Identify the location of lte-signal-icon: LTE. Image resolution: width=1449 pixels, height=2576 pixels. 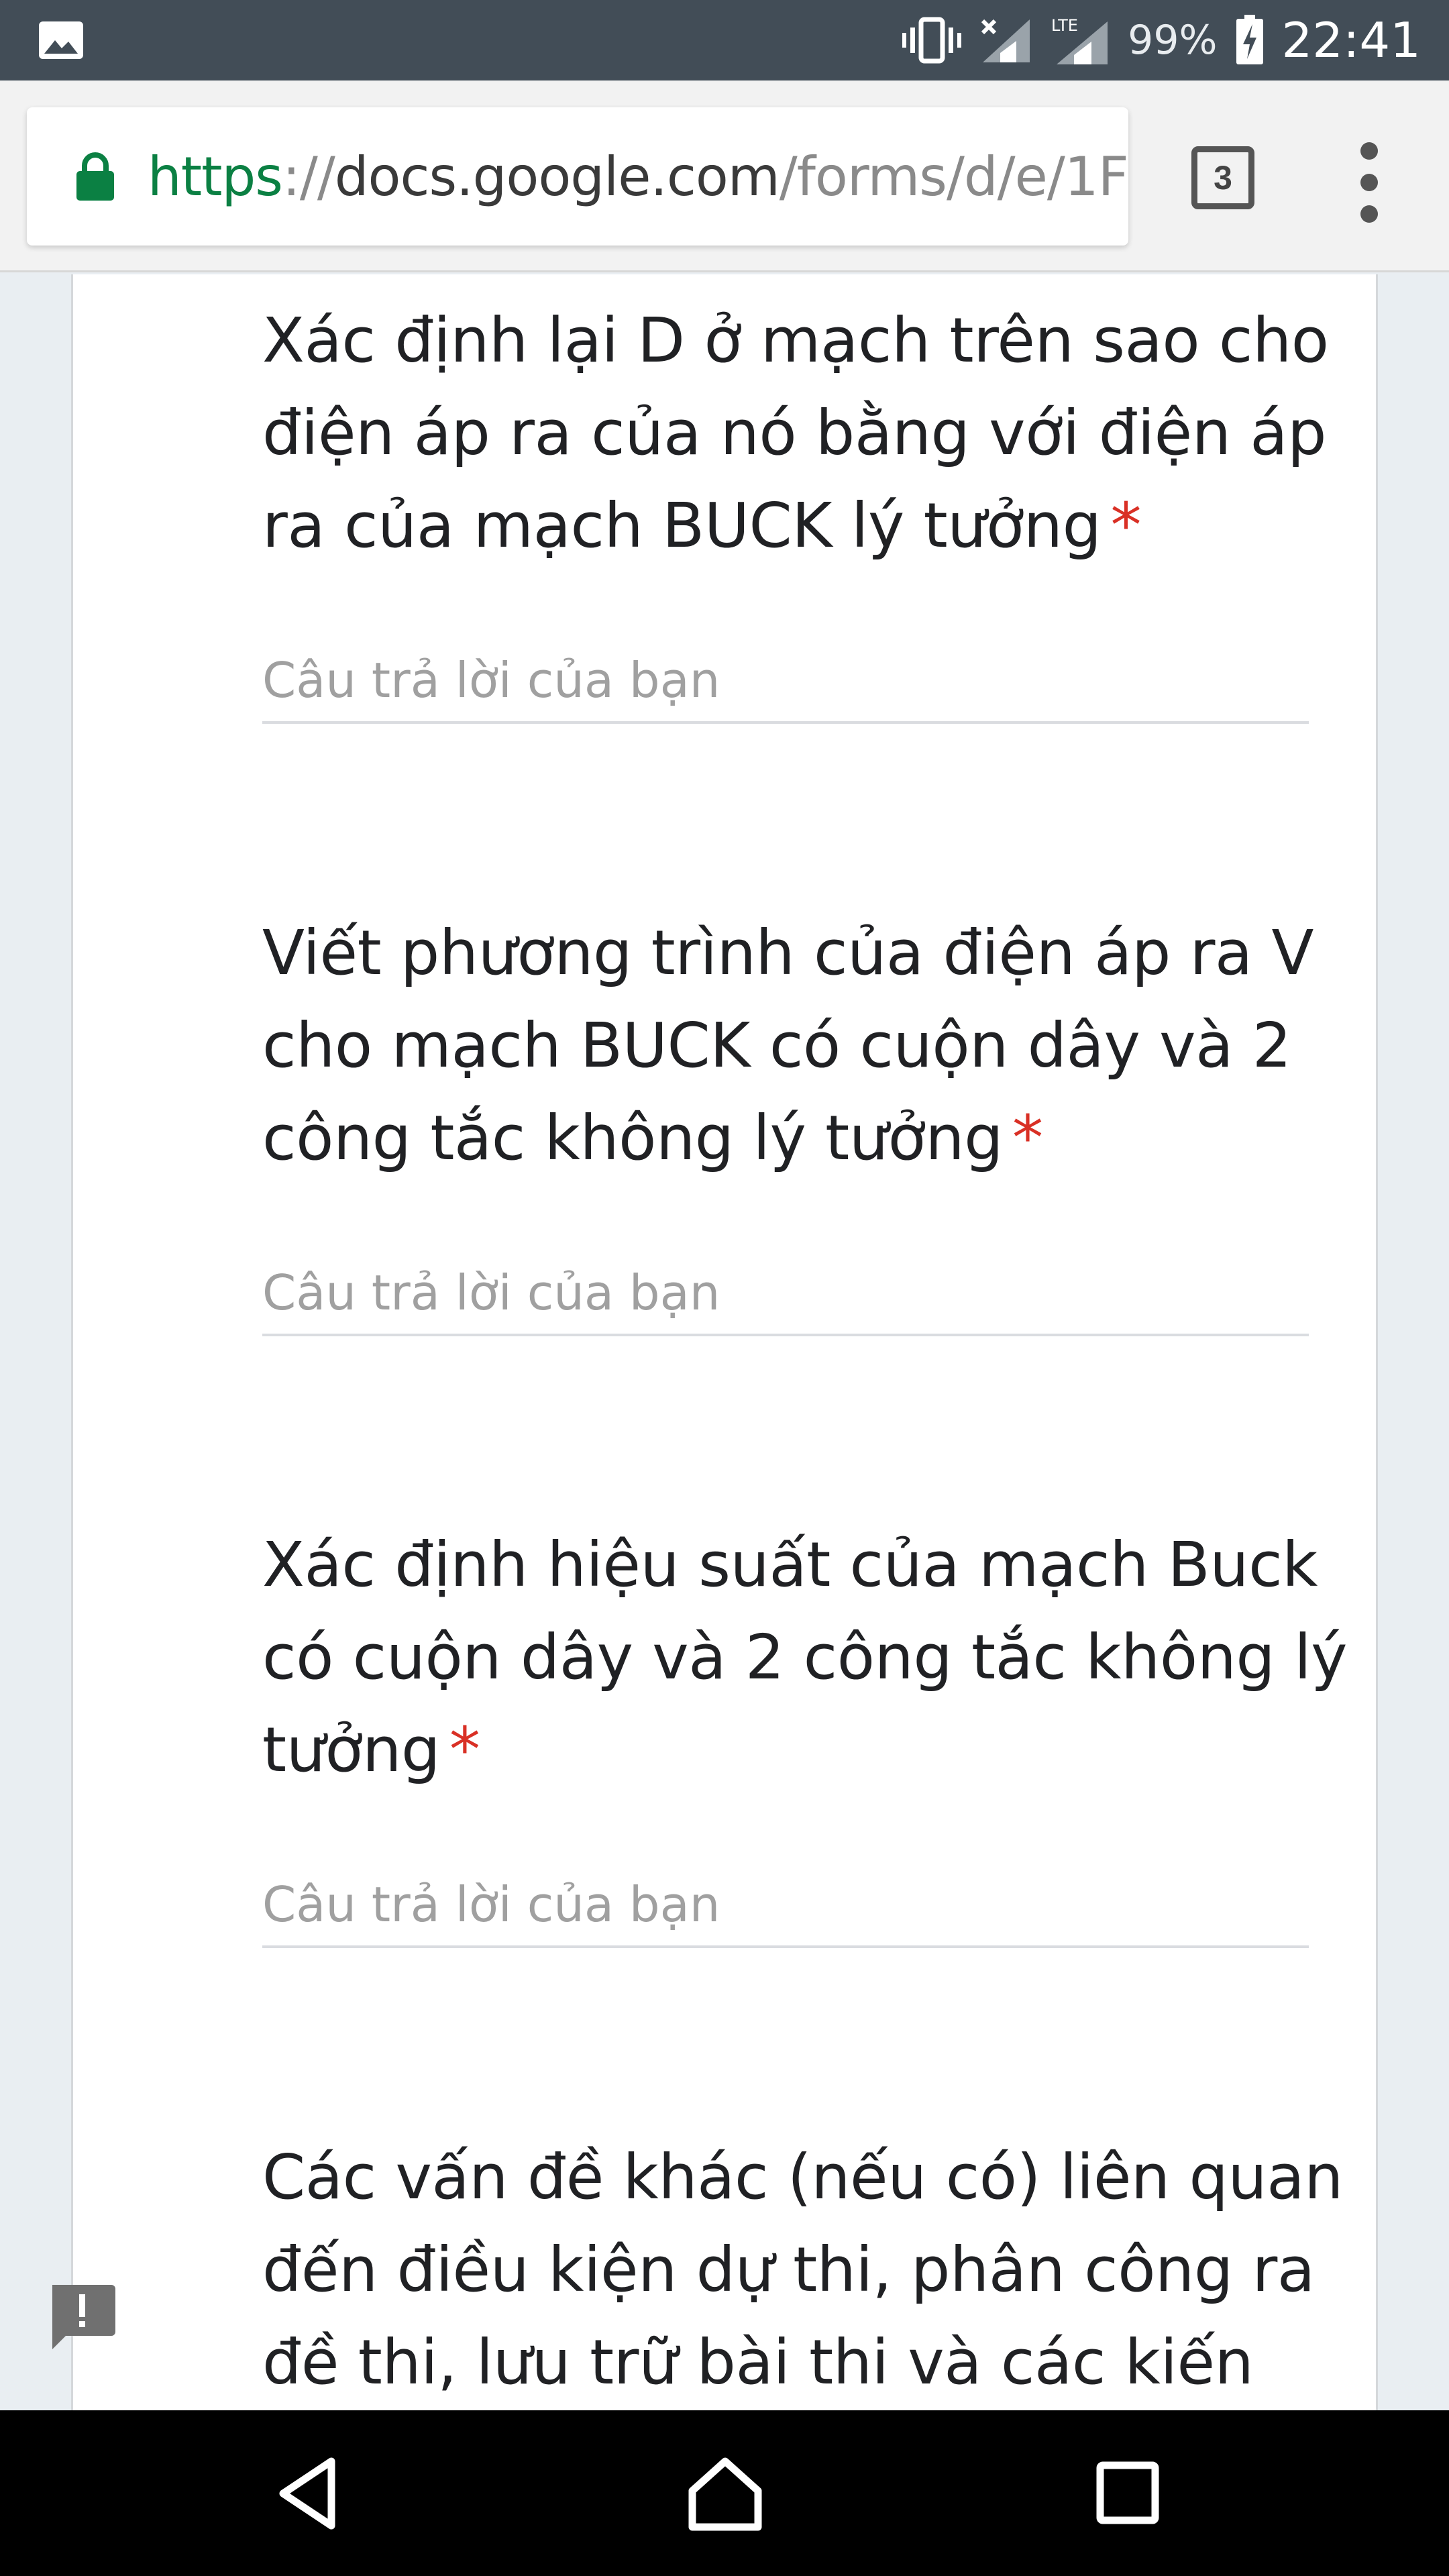
(1080, 40).